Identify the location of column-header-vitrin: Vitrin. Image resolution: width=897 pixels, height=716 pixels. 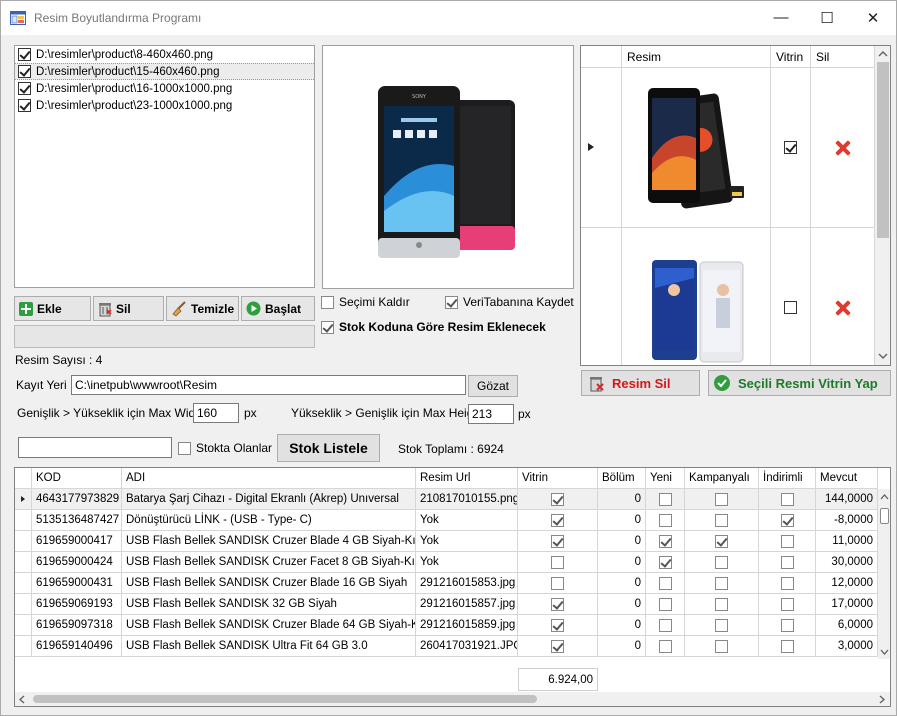
(791, 57).